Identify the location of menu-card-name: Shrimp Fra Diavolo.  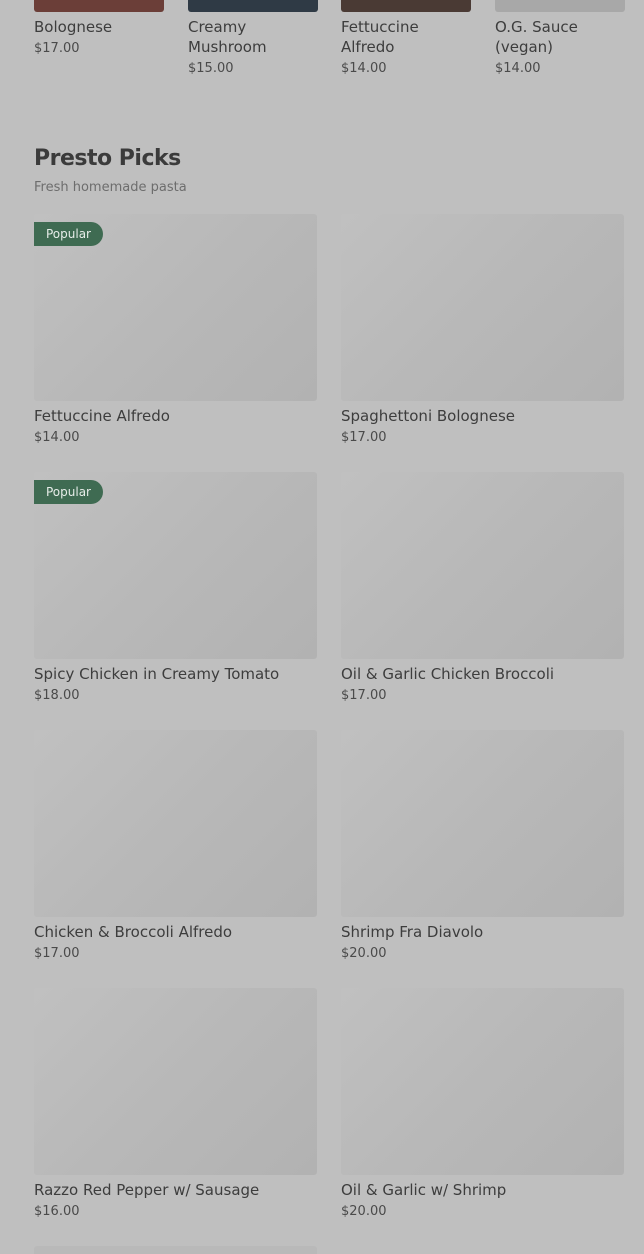
(412, 932).